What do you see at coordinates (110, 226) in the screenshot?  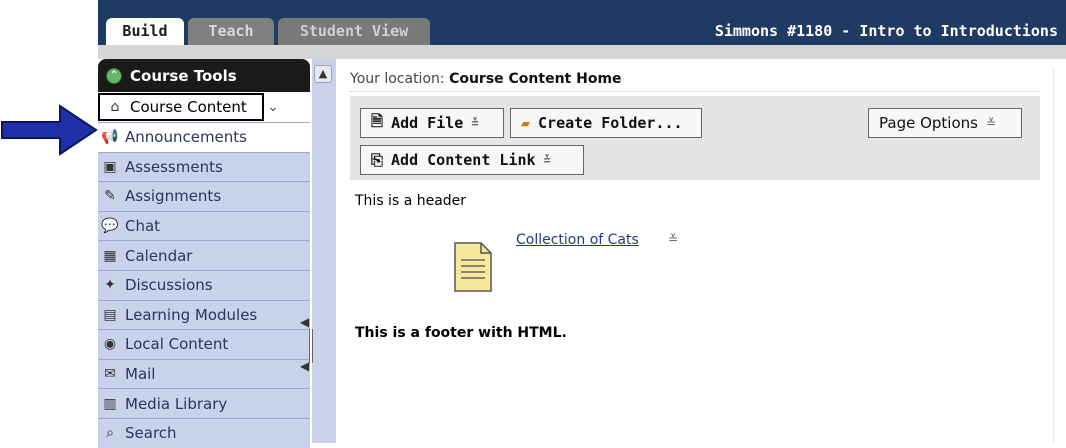 I see `chat-icon: 💬` at bounding box center [110, 226].